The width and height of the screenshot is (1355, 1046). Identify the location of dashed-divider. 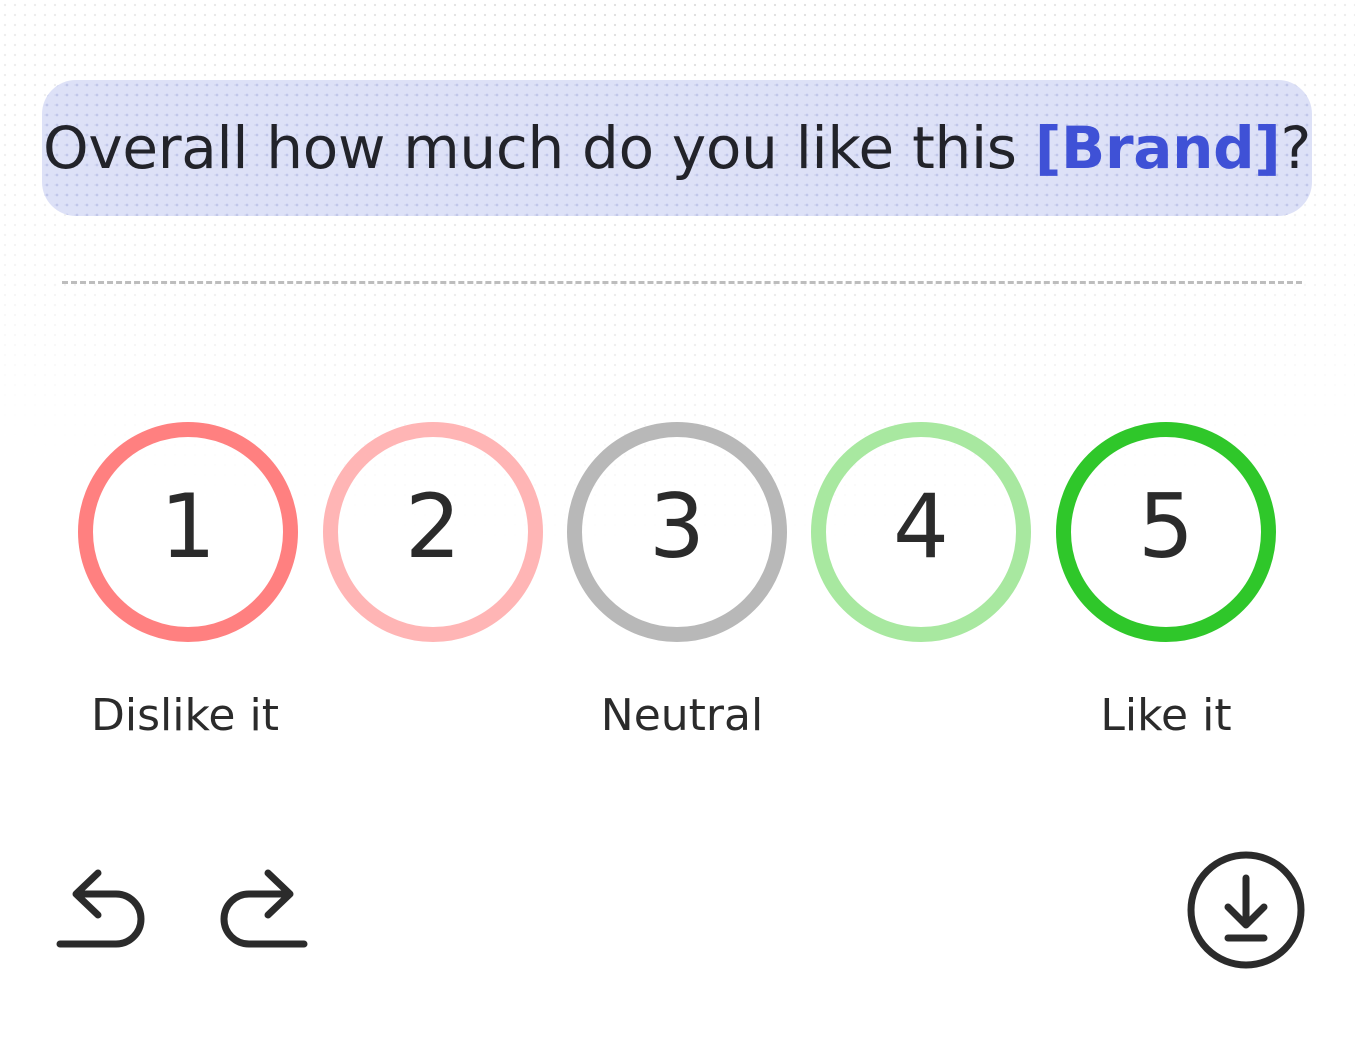
(682, 282).